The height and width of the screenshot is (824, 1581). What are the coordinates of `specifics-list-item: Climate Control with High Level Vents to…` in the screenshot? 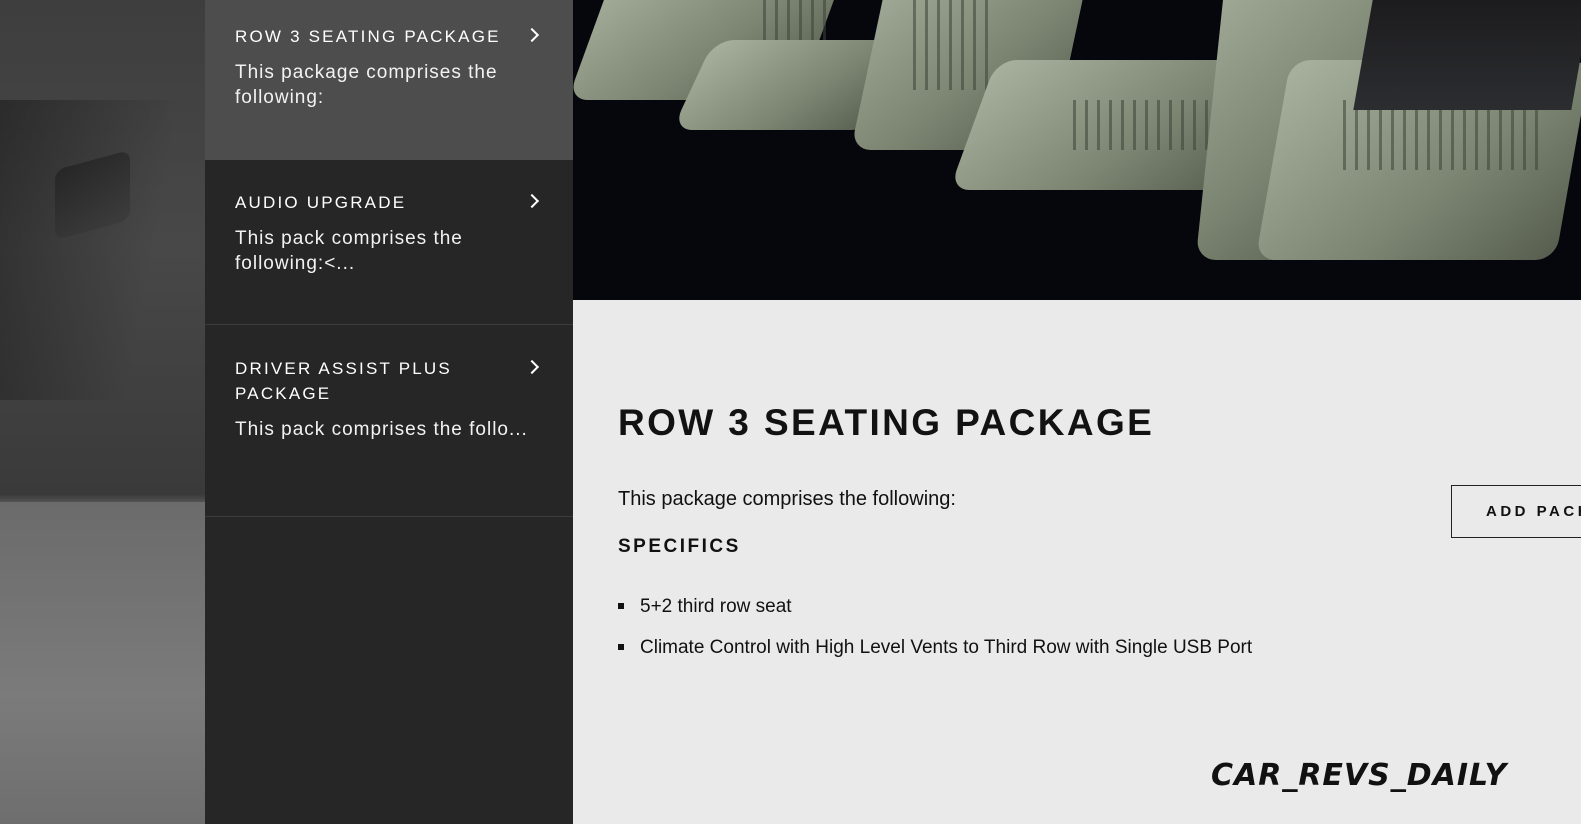 It's located at (935, 657).